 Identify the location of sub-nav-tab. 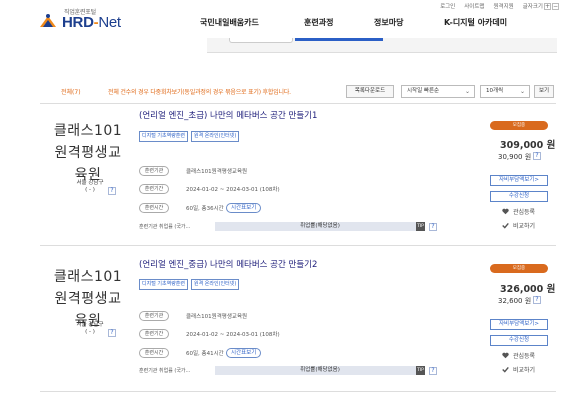
(261, 40).